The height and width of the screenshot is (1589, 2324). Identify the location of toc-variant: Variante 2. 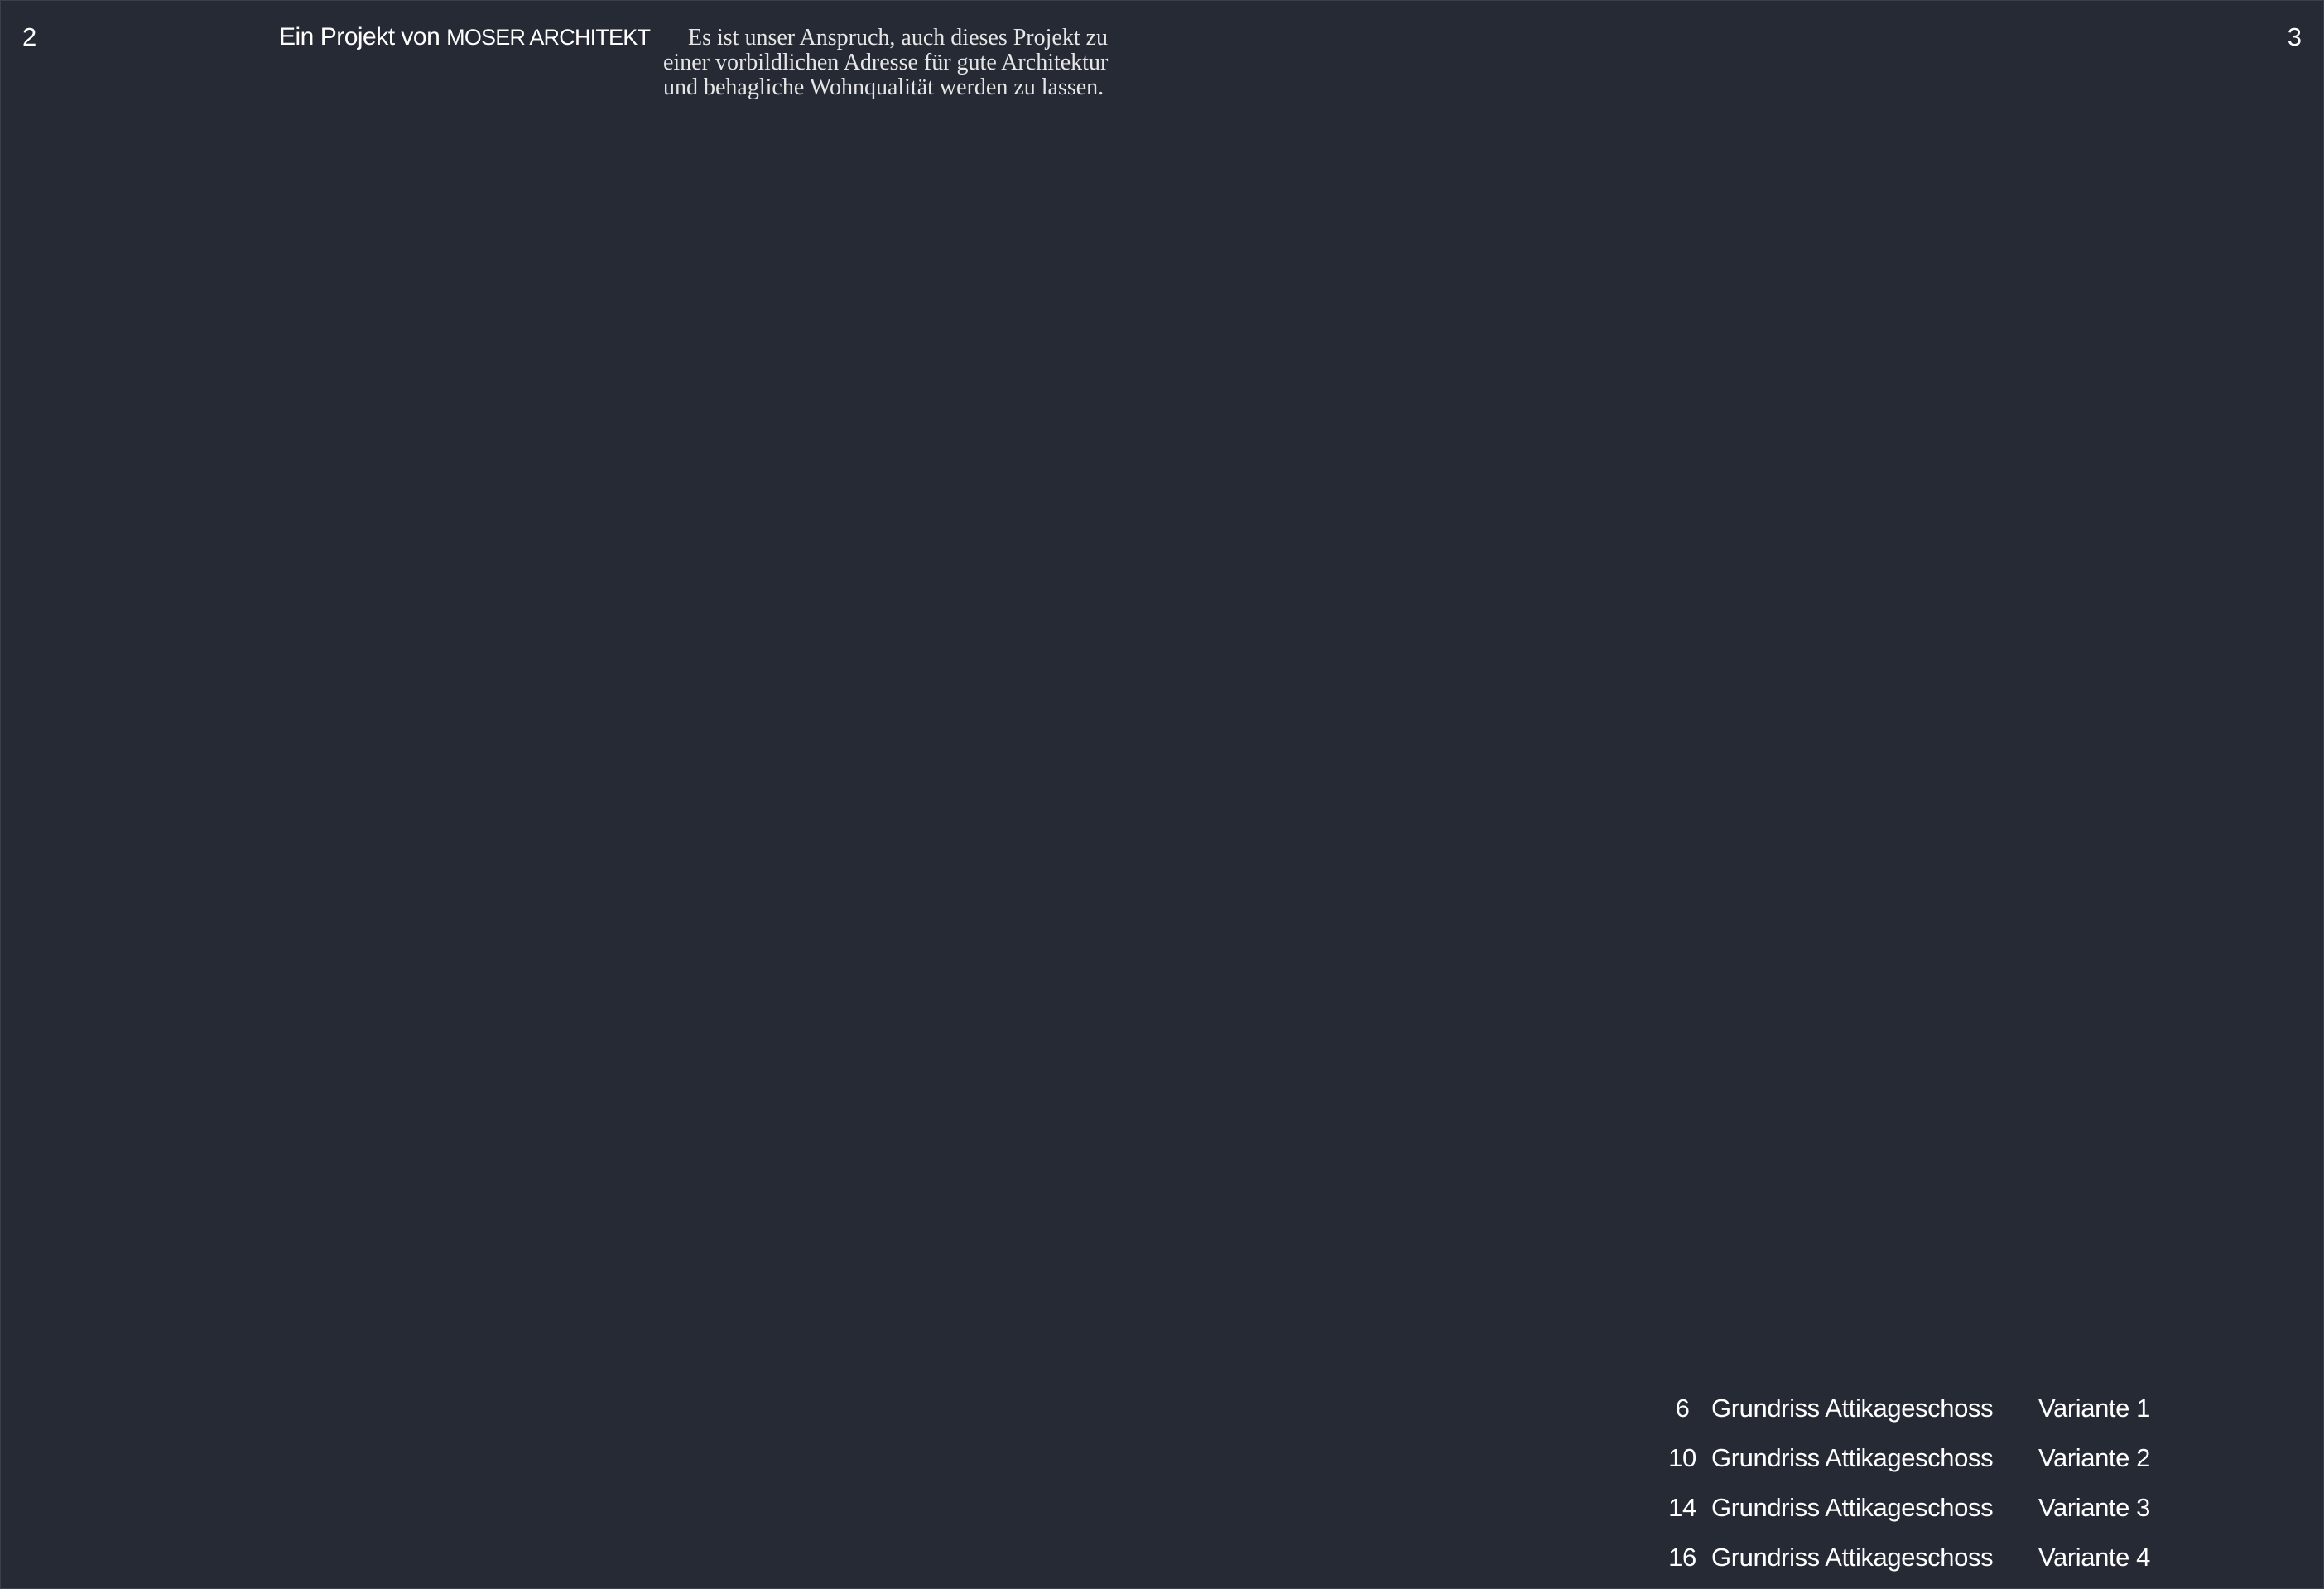
(2094, 1457).